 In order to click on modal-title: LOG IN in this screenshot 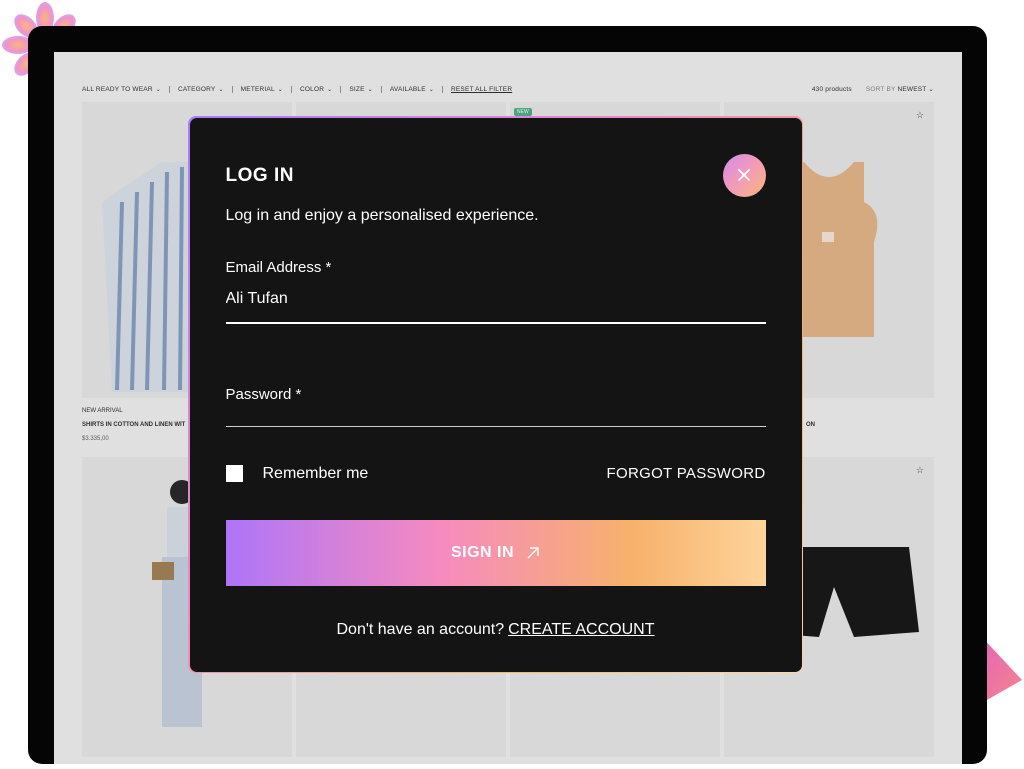, I will do `click(259, 175)`.